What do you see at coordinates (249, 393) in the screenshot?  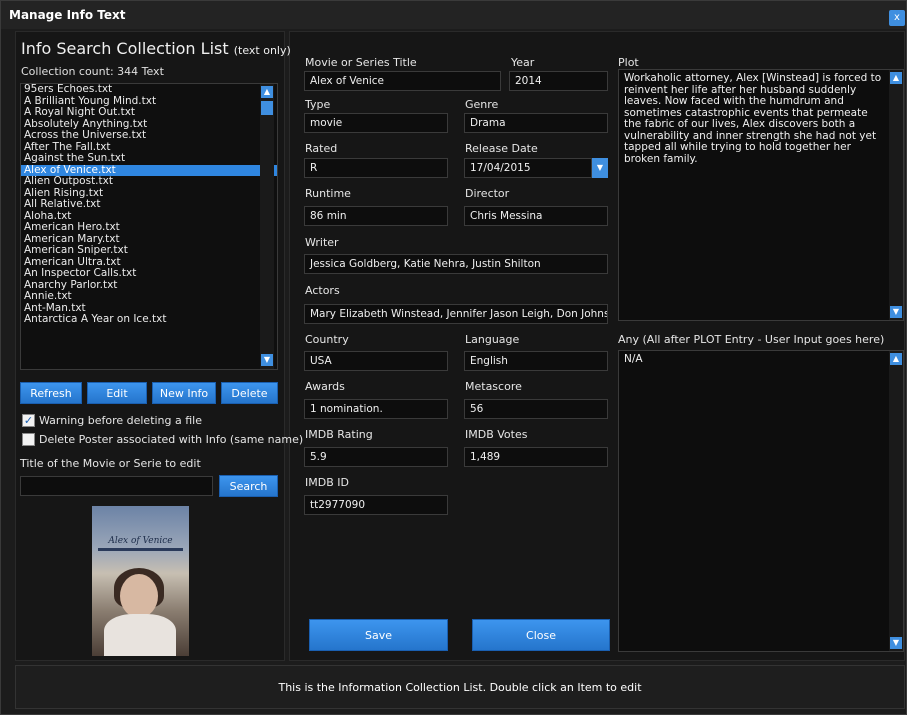 I see `delete-button: Delete` at bounding box center [249, 393].